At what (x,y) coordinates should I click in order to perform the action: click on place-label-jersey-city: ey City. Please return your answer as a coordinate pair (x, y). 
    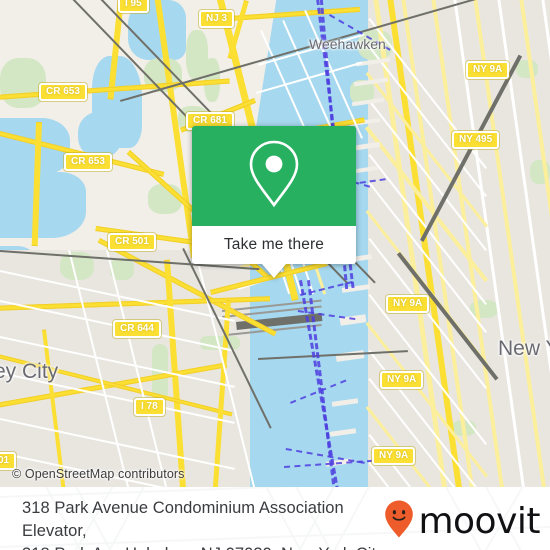
    Looking at the image, I should click on (29, 371).